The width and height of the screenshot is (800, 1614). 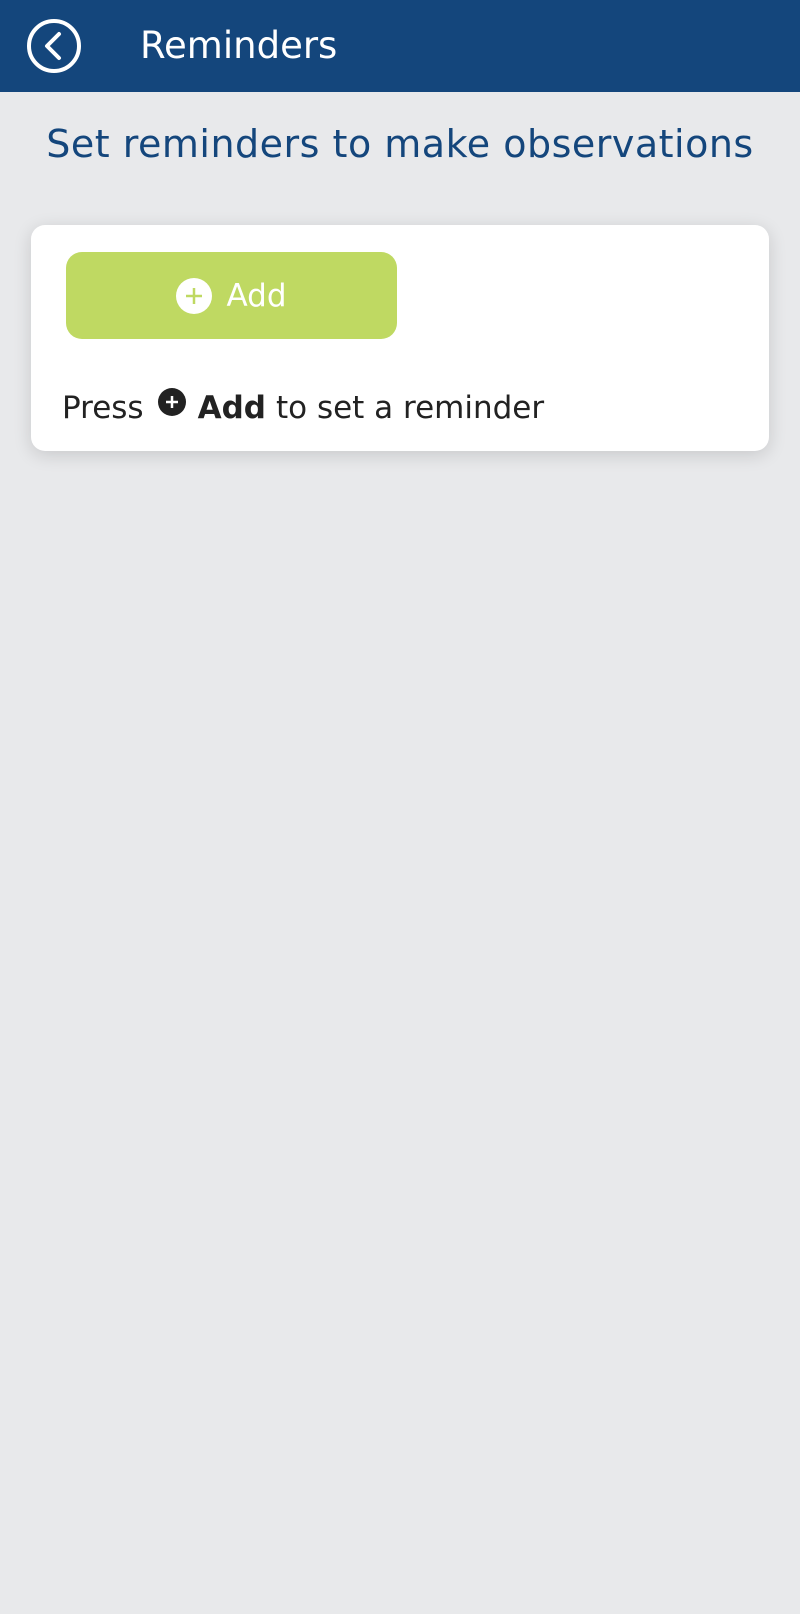 I want to click on hint-prefix: Press, so click(x=103, y=408).